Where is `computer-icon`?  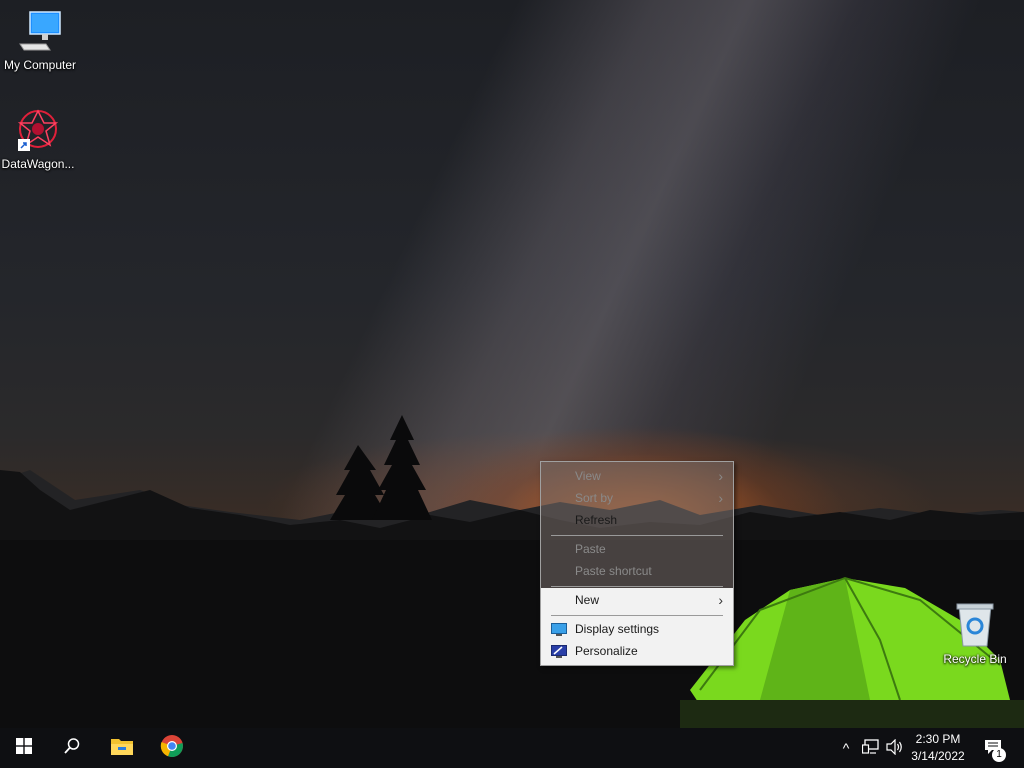 computer-icon is located at coordinates (40, 32).